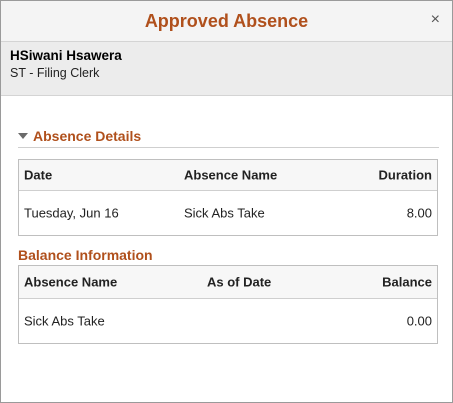 The height and width of the screenshot is (403, 453). I want to click on cell-duration: 8.00, so click(419, 213).